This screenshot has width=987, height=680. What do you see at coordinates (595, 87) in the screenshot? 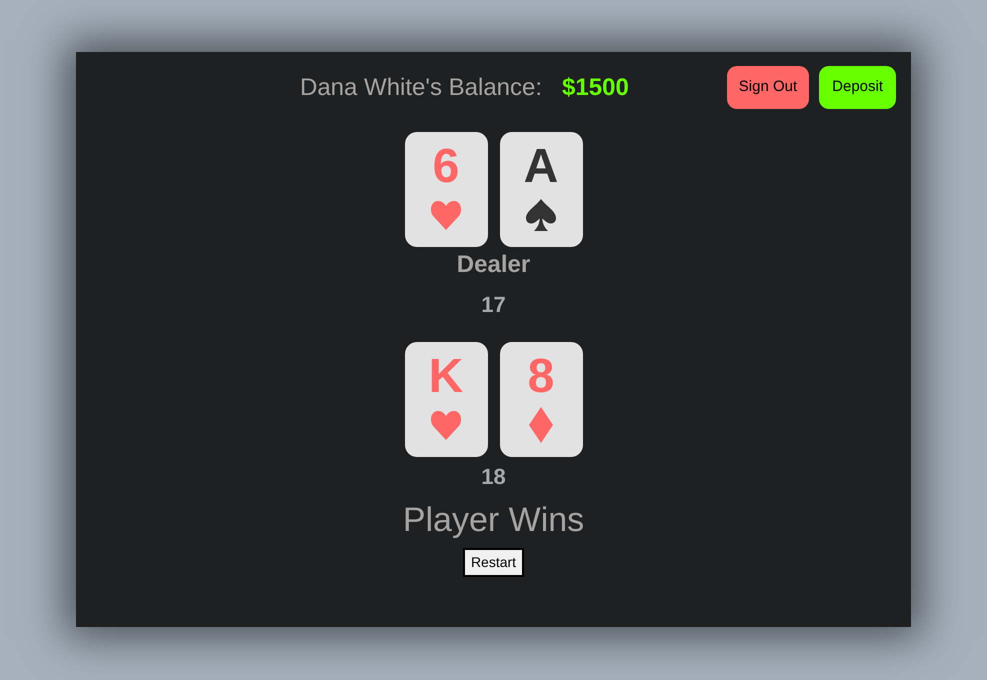
I see `balance-amount: $1500` at bounding box center [595, 87].